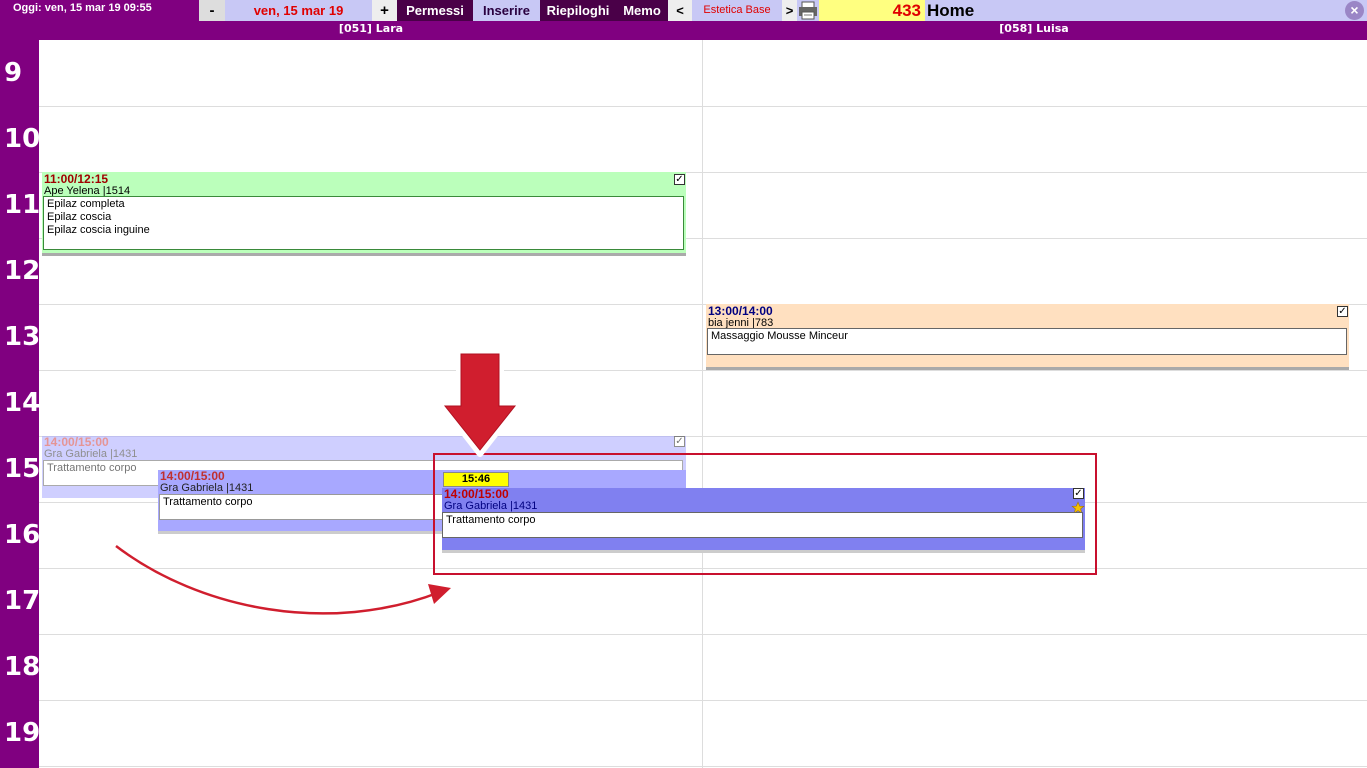 This screenshot has width=1367, height=768. I want to click on menu-riepiloghi: Riepiloghi, so click(578, 10).